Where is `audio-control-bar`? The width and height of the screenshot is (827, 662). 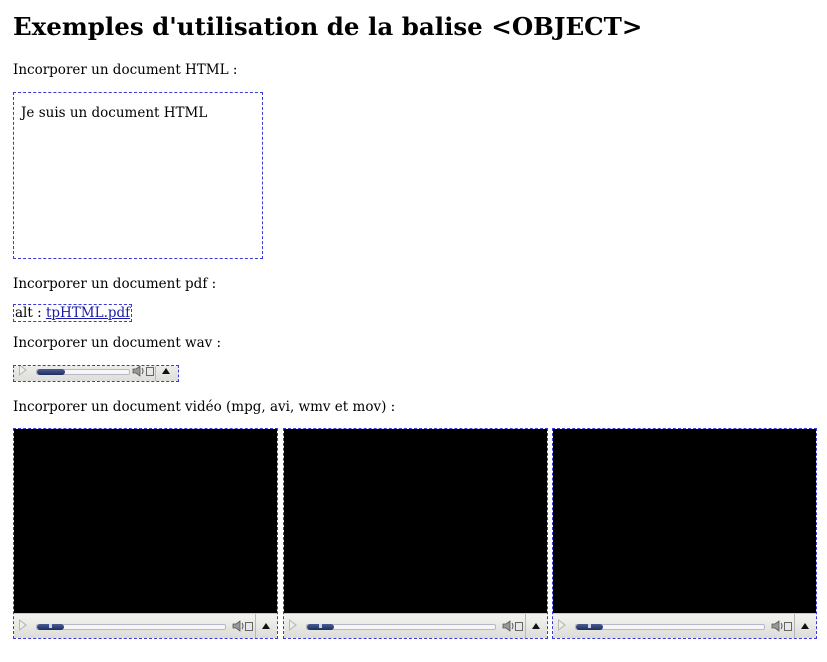 audio-control-bar is located at coordinates (96, 373).